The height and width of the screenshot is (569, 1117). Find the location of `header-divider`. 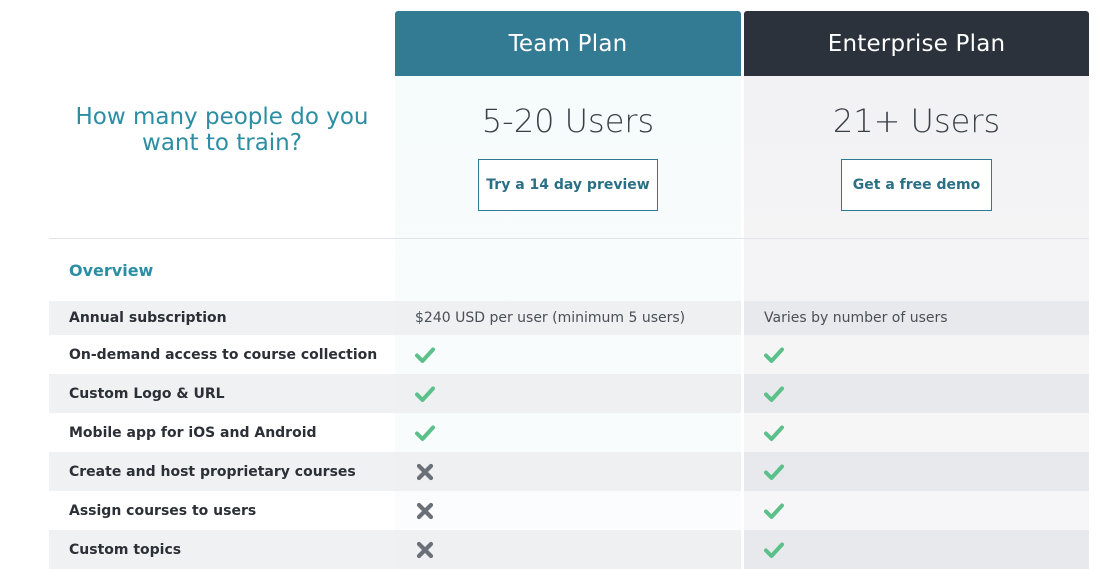

header-divider is located at coordinates (569, 238).